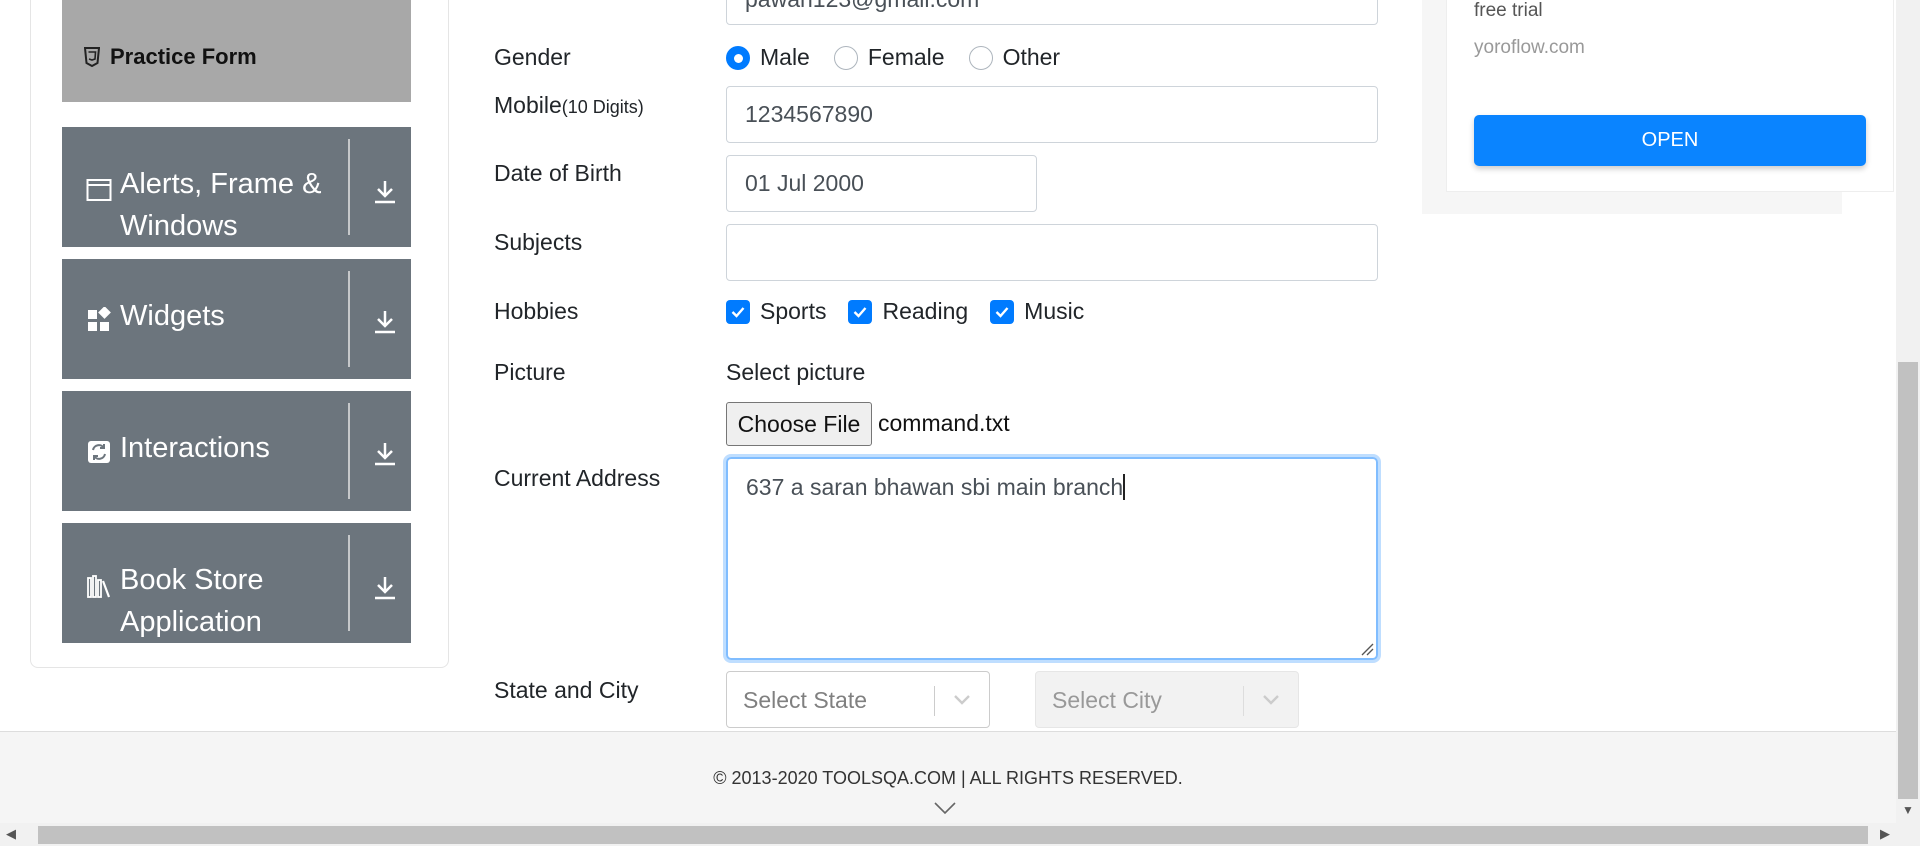 Image resolution: width=1920 pixels, height=846 pixels. I want to click on horizontal-scrollbar-thumb, so click(953, 835).